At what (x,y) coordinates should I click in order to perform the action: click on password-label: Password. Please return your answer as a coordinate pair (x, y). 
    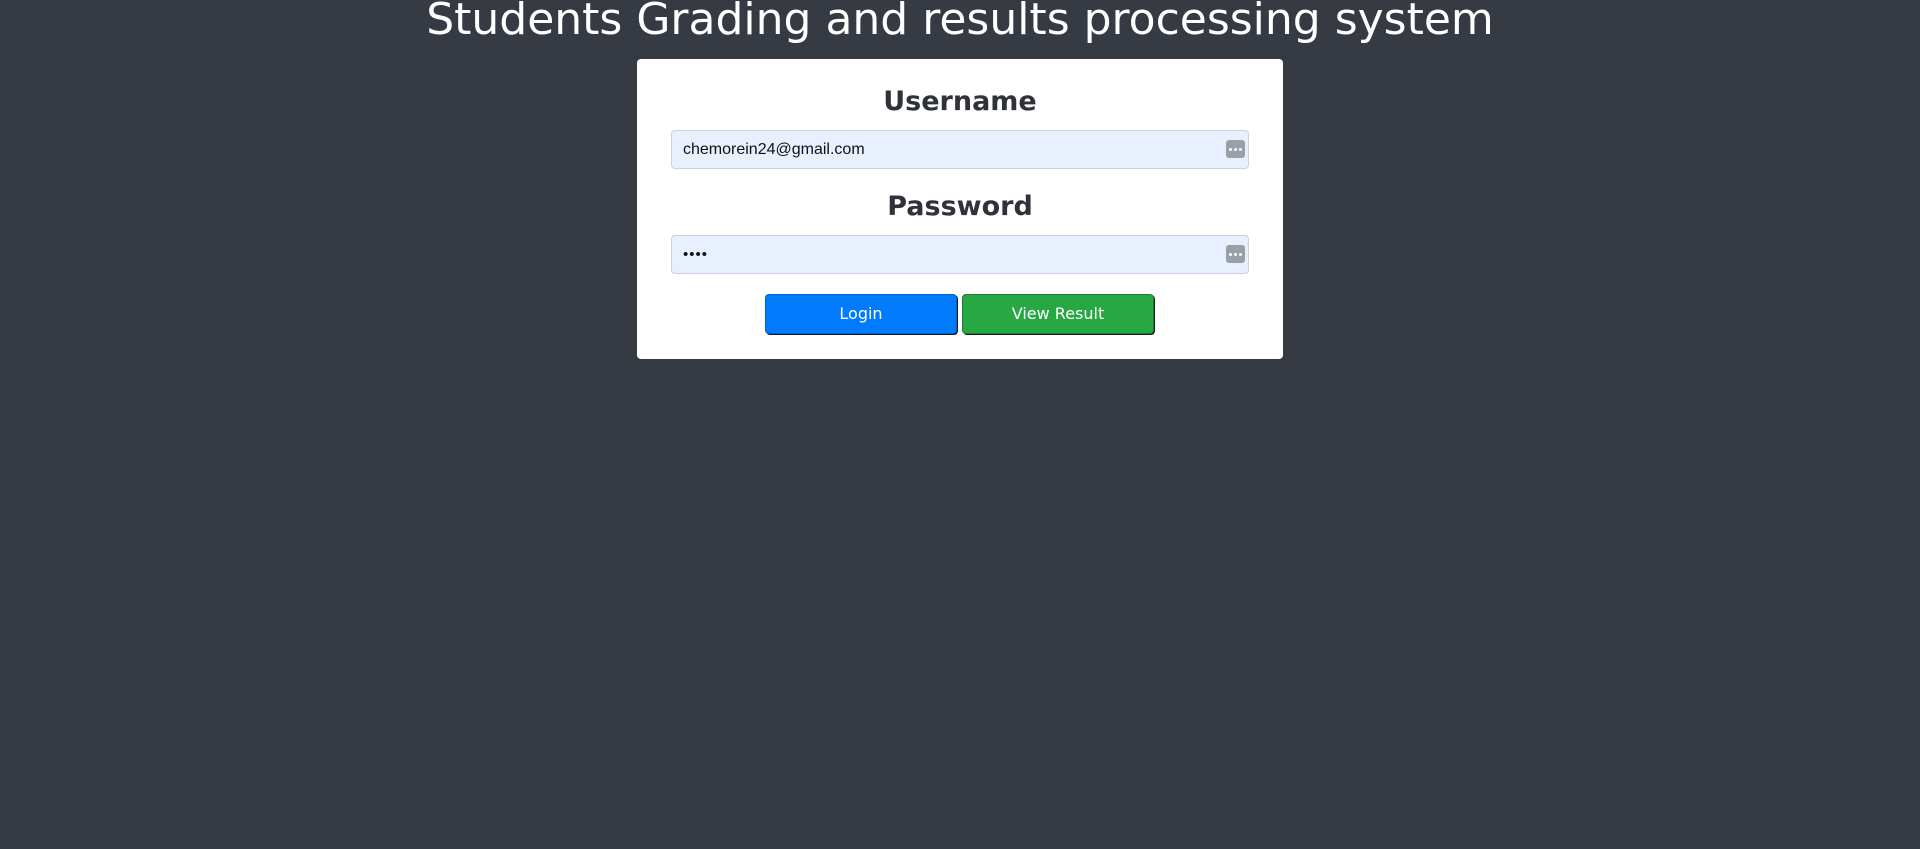
    Looking at the image, I should click on (960, 206).